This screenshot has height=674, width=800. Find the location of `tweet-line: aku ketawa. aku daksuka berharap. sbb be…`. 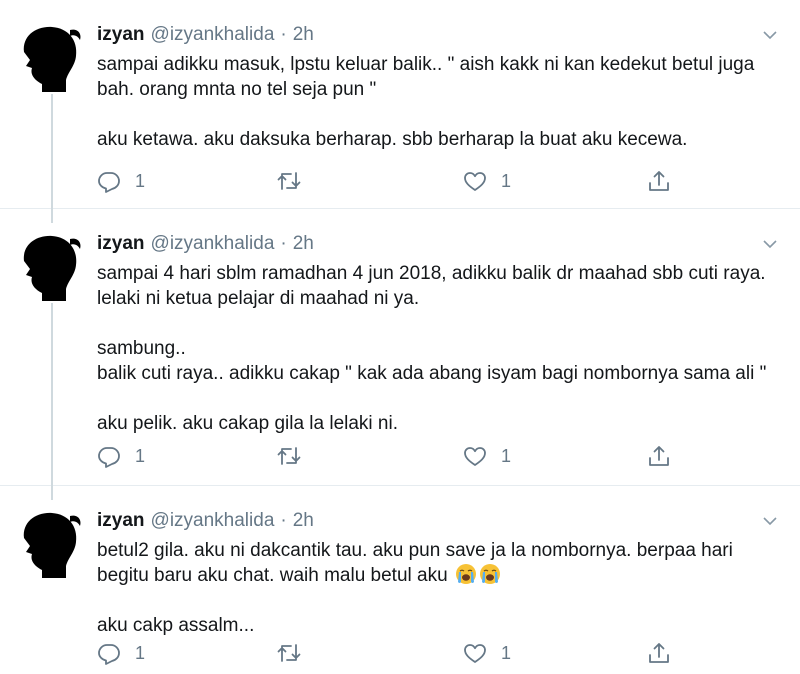

tweet-line: aku ketawa. aku daksuka berharap. sbb be… is located at coordinates (392, 139).